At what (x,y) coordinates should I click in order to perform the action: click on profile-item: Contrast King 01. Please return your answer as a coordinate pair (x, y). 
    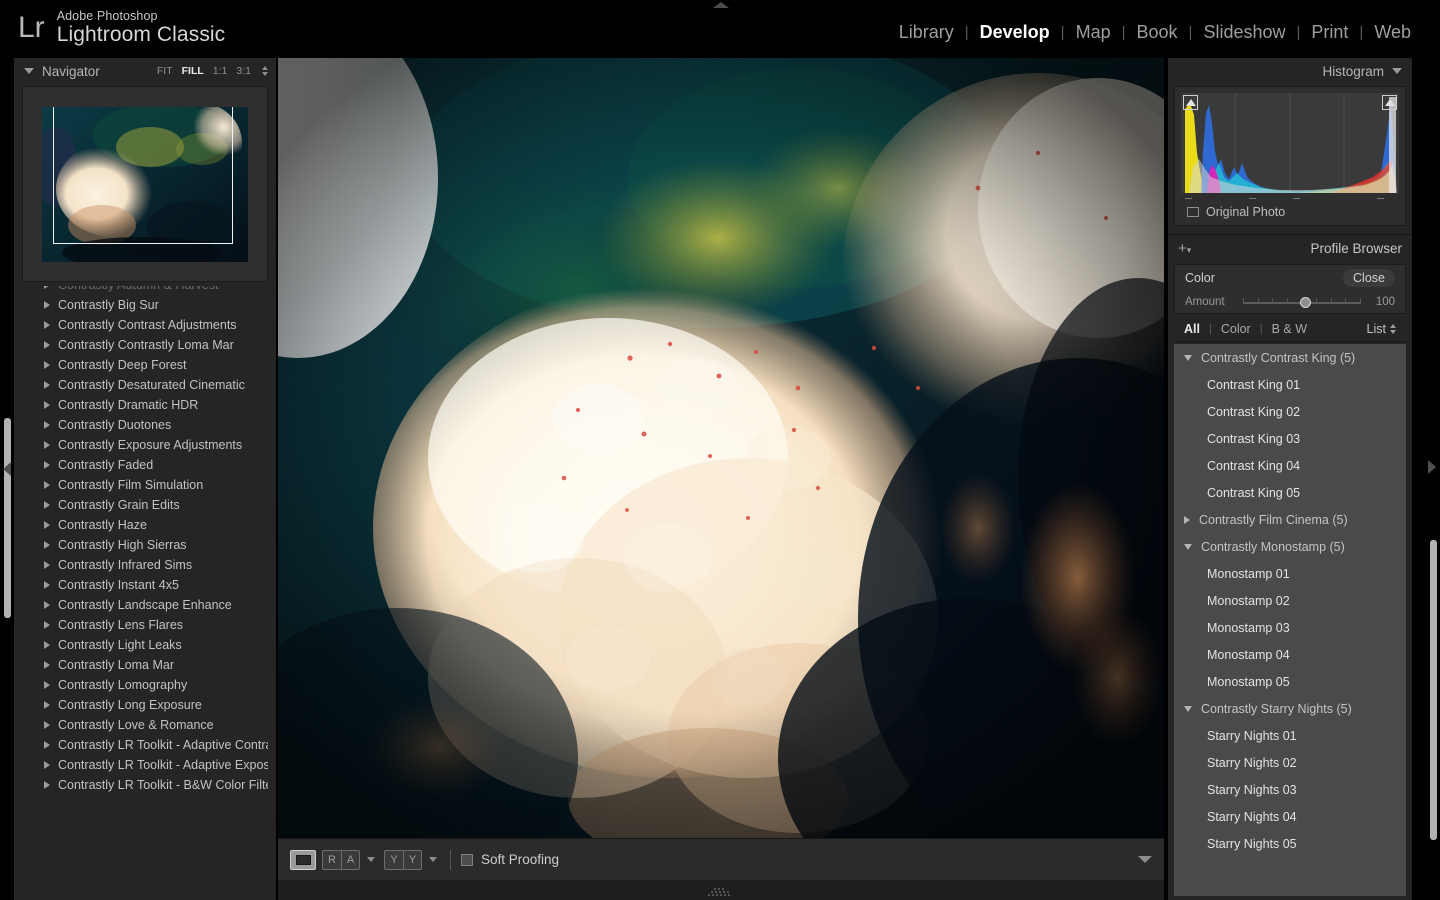
    Looking at the image, I should click on (1290, 384).